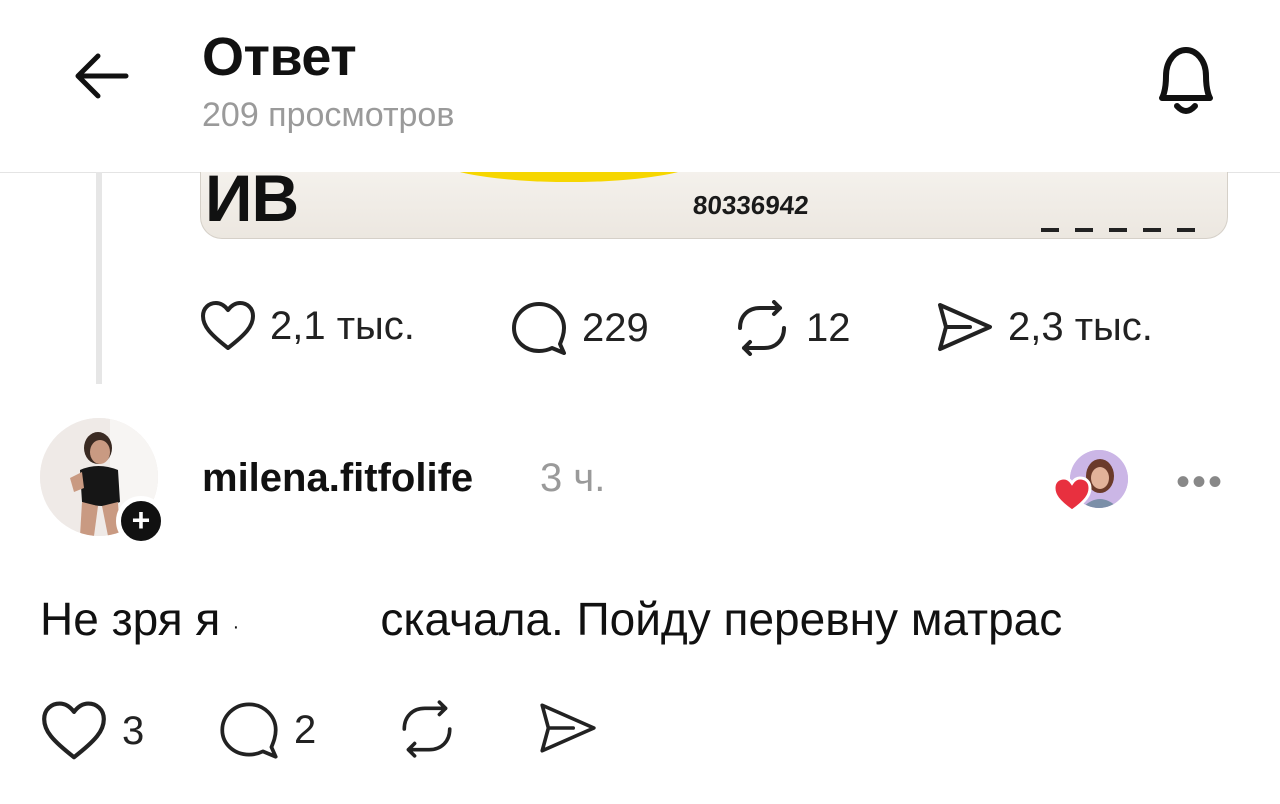  I want to click on more-options-button: •••, so click(1200, 482).